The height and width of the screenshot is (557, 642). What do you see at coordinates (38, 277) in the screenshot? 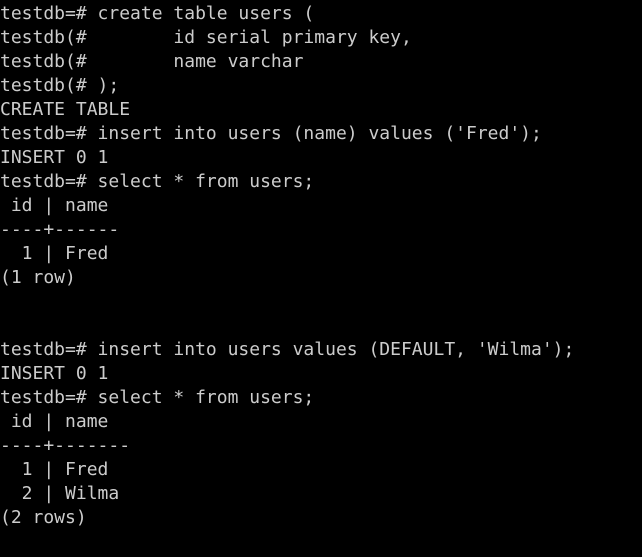
I see `terminal-line: (1 row)` at bounding box center [38, 277].